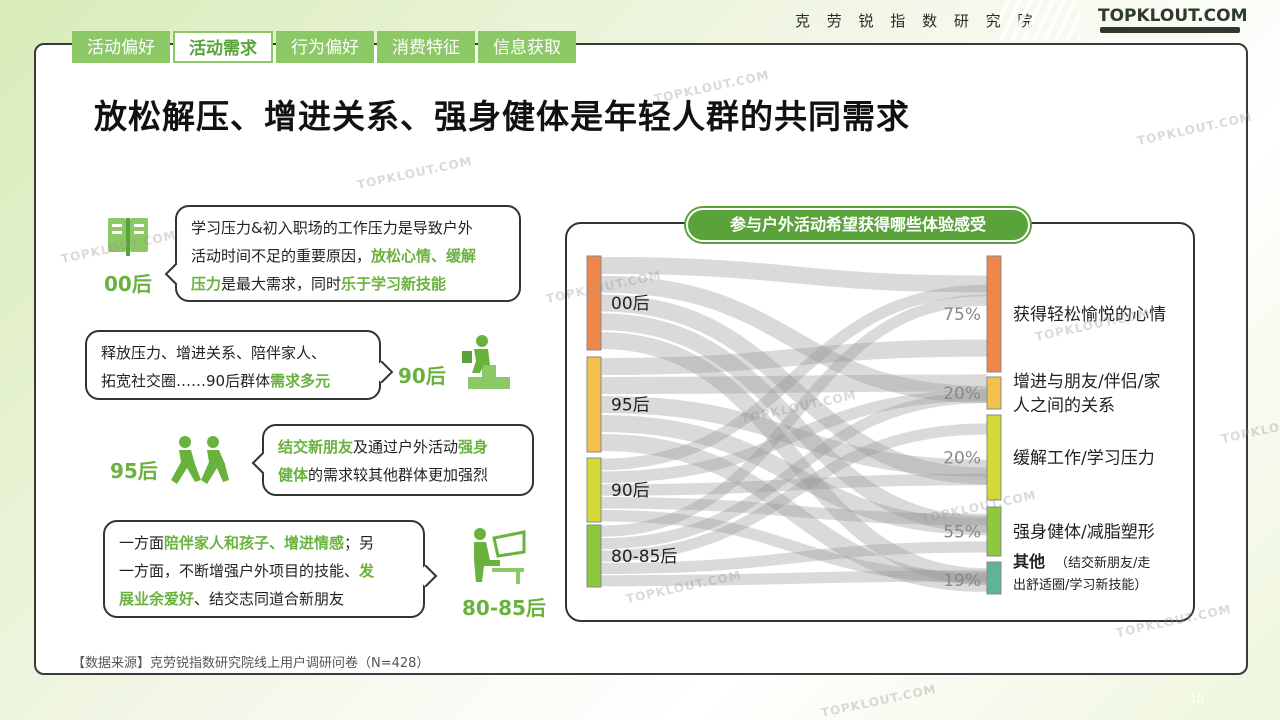 The image size is (1280, 720). What do you see at coordinates (630, 491) in the screenshot?
I see `source-label: 90后` at bounding box center [630, 491].